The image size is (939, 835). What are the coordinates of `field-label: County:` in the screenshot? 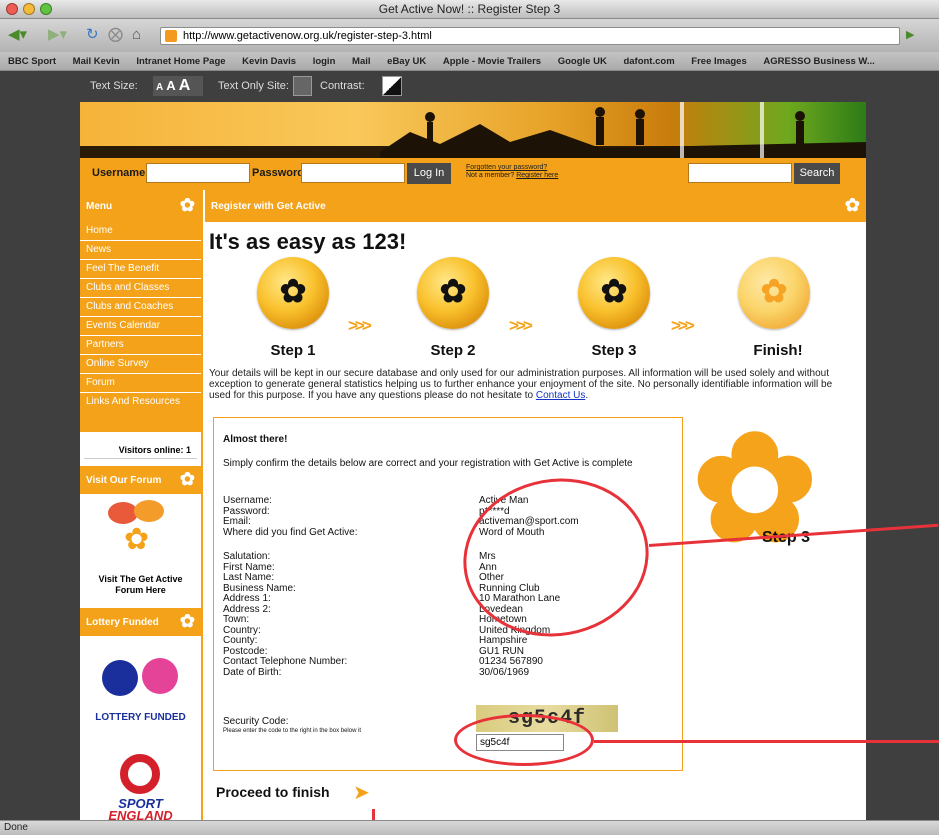 It's located at (240, 640).